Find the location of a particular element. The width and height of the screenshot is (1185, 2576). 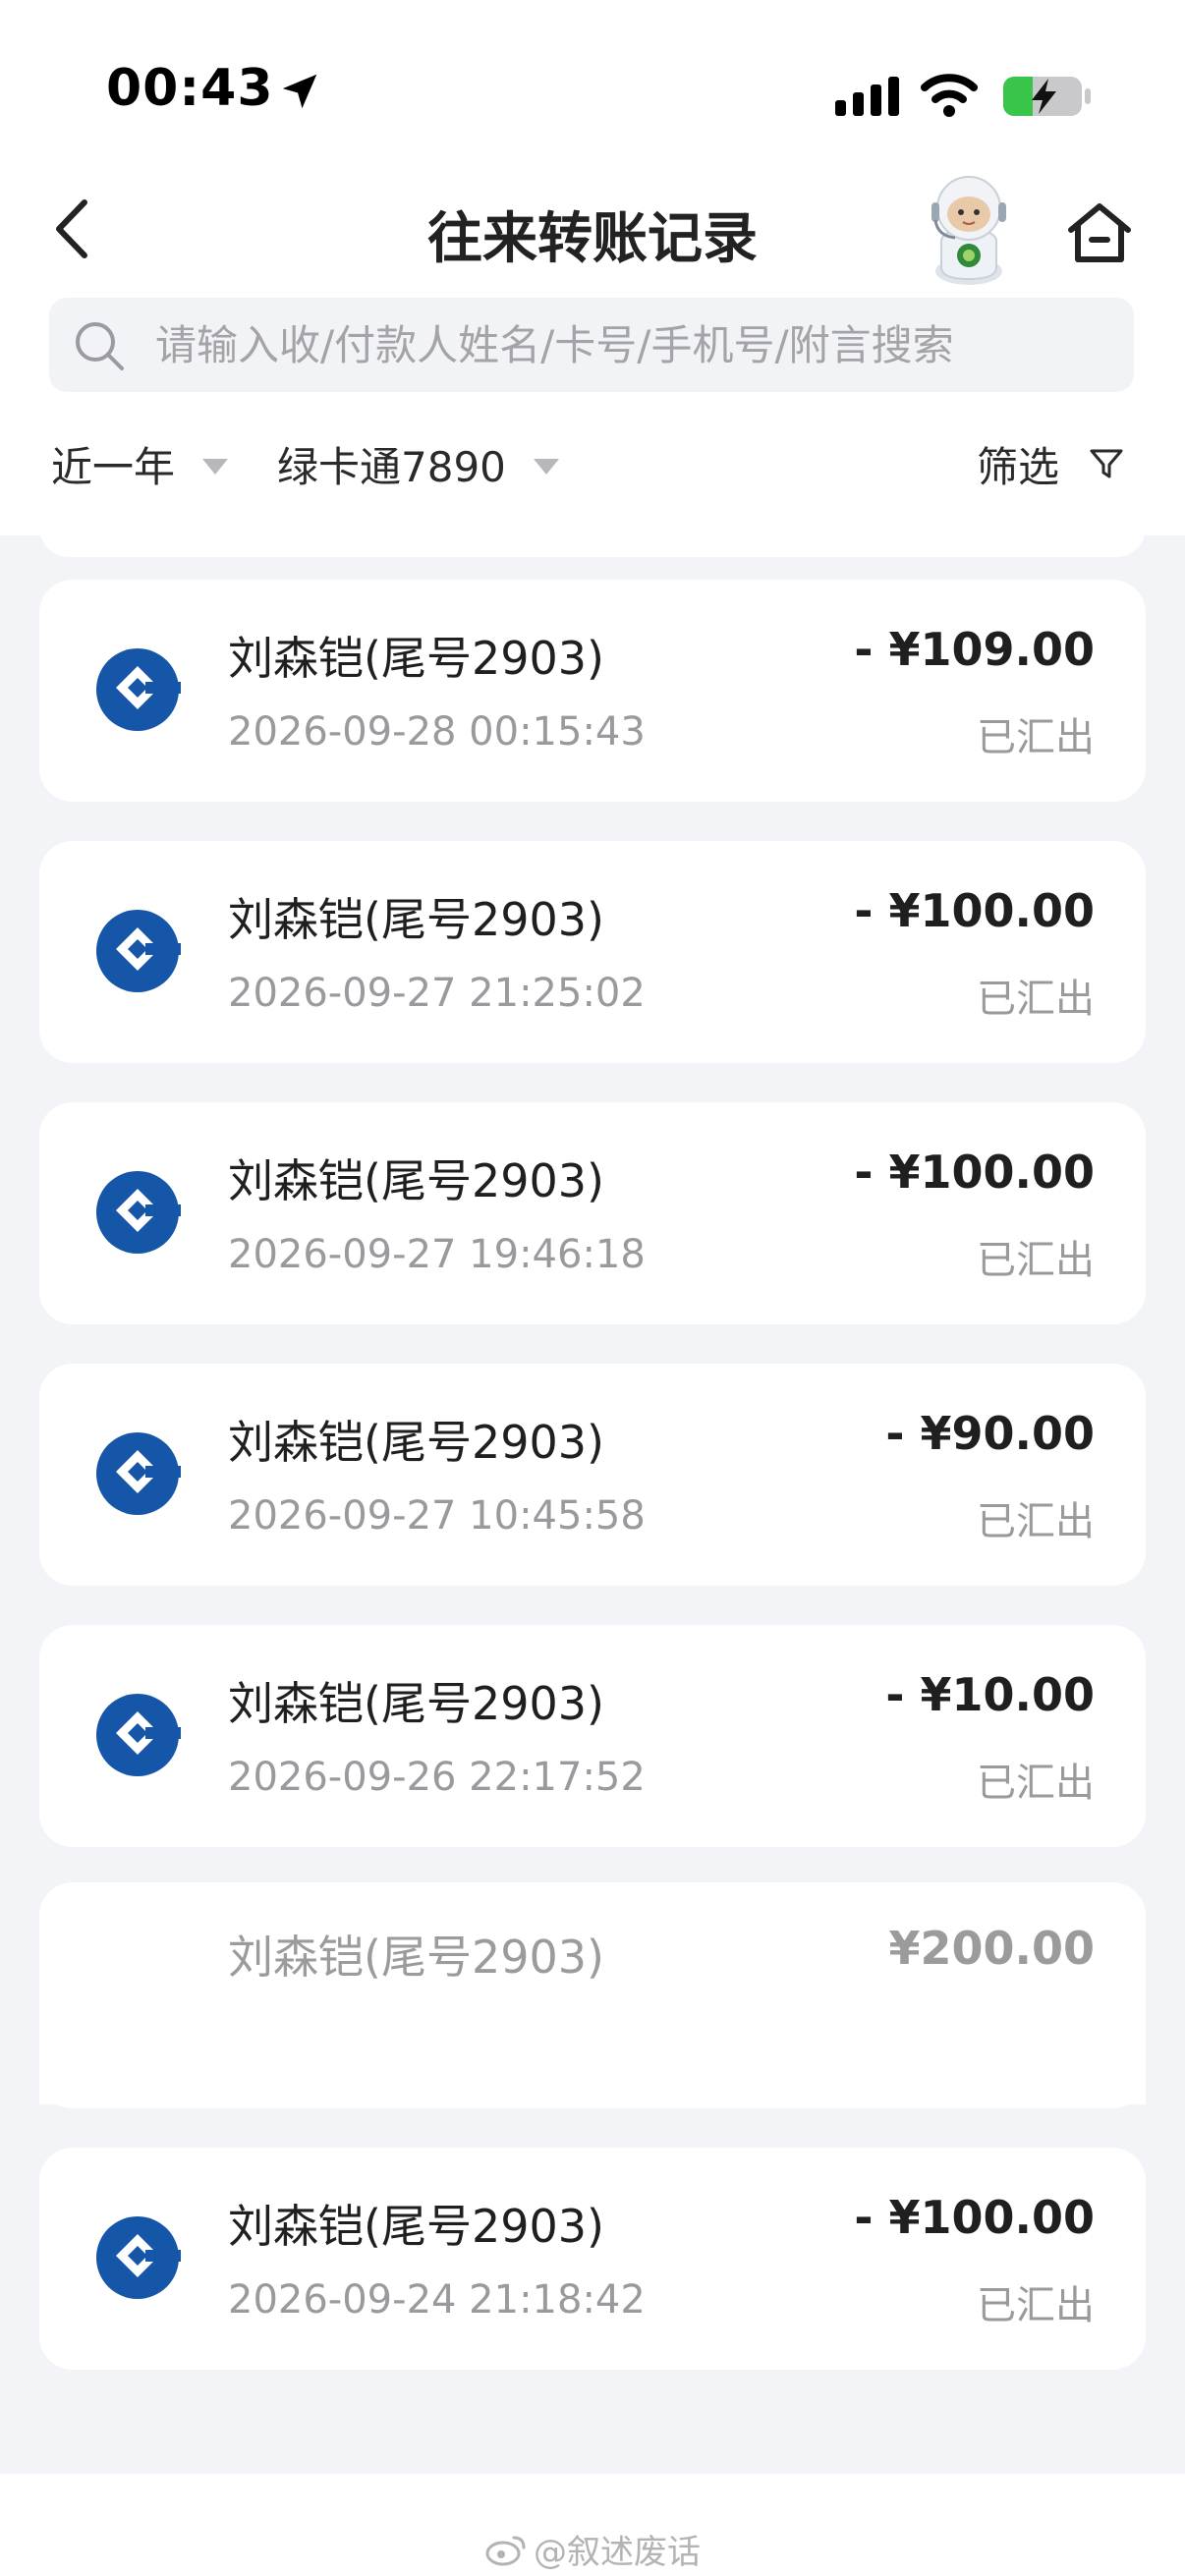

search-input is located at coordinates (637, 344).